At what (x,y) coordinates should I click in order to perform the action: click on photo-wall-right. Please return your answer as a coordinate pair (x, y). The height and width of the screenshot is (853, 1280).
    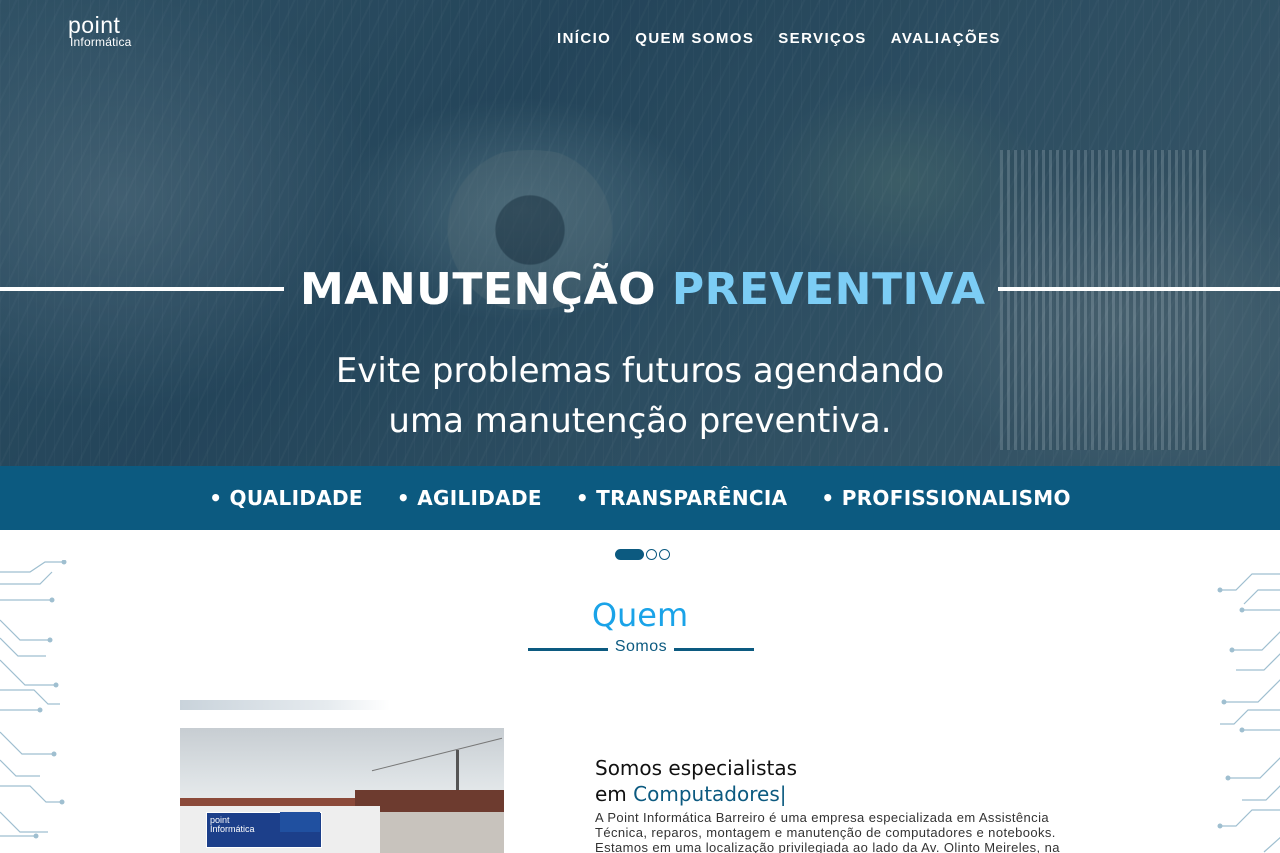
    Looking at the image, I should click on (442, 832).